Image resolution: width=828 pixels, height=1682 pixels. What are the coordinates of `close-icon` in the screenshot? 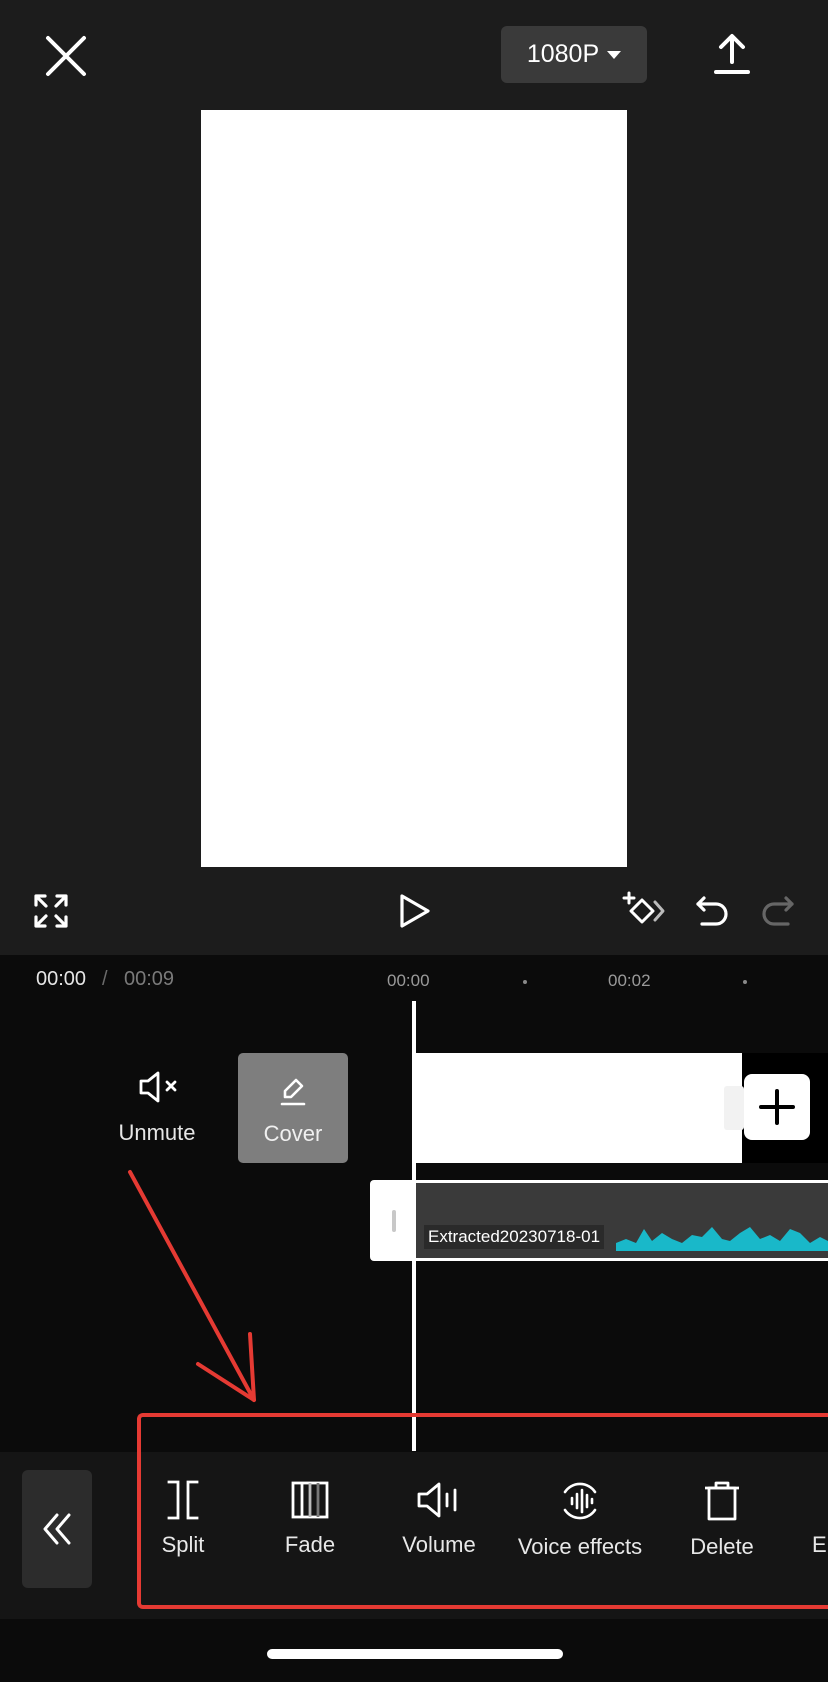 It's located at (66, 56).